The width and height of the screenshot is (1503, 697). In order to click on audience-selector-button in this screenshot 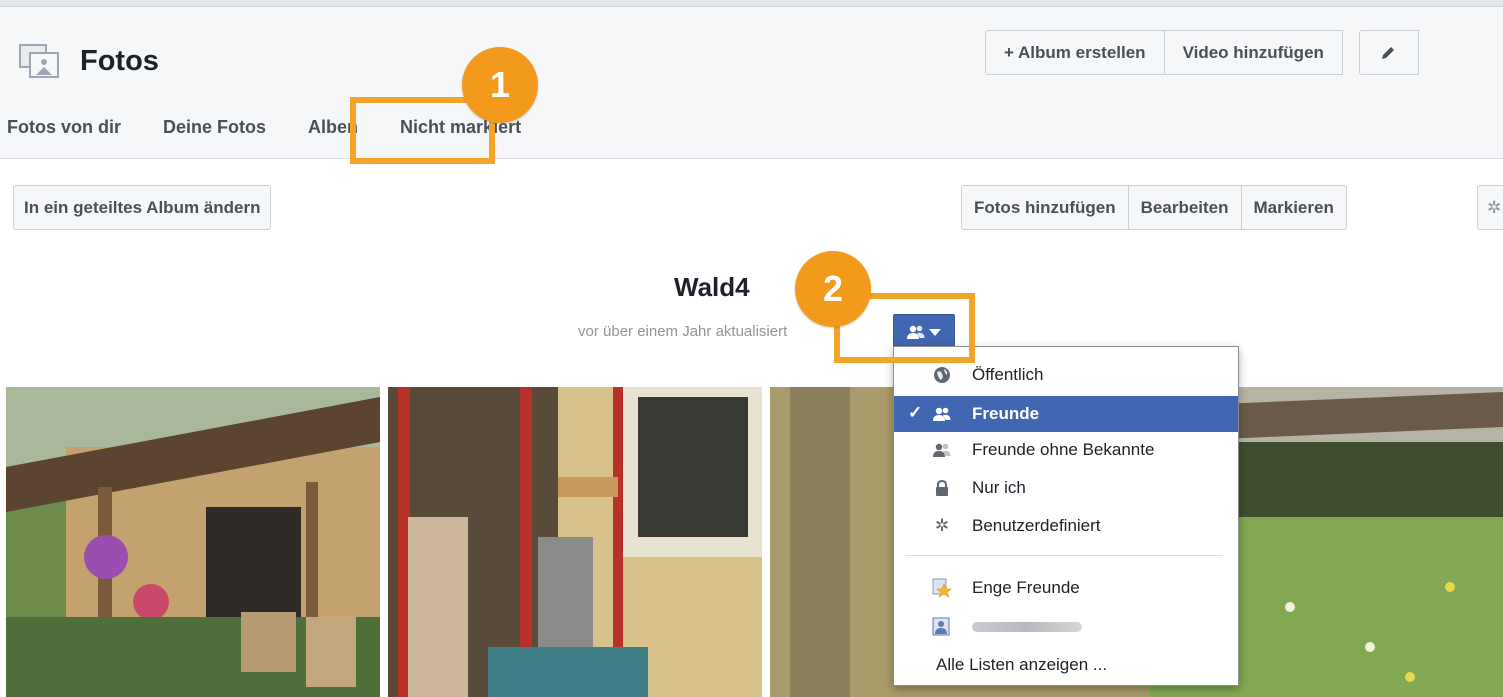, I will do `click(924, 332)`.